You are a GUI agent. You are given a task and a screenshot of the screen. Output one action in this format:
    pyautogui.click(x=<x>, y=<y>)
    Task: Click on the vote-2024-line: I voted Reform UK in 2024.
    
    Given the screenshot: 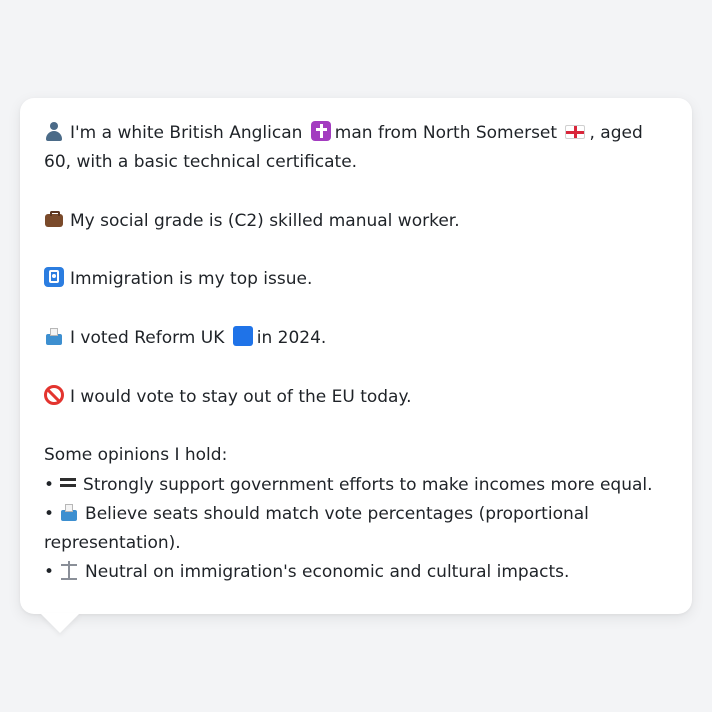 What is the action you would take?
    pyautogui.click(x=356, y=338)
    